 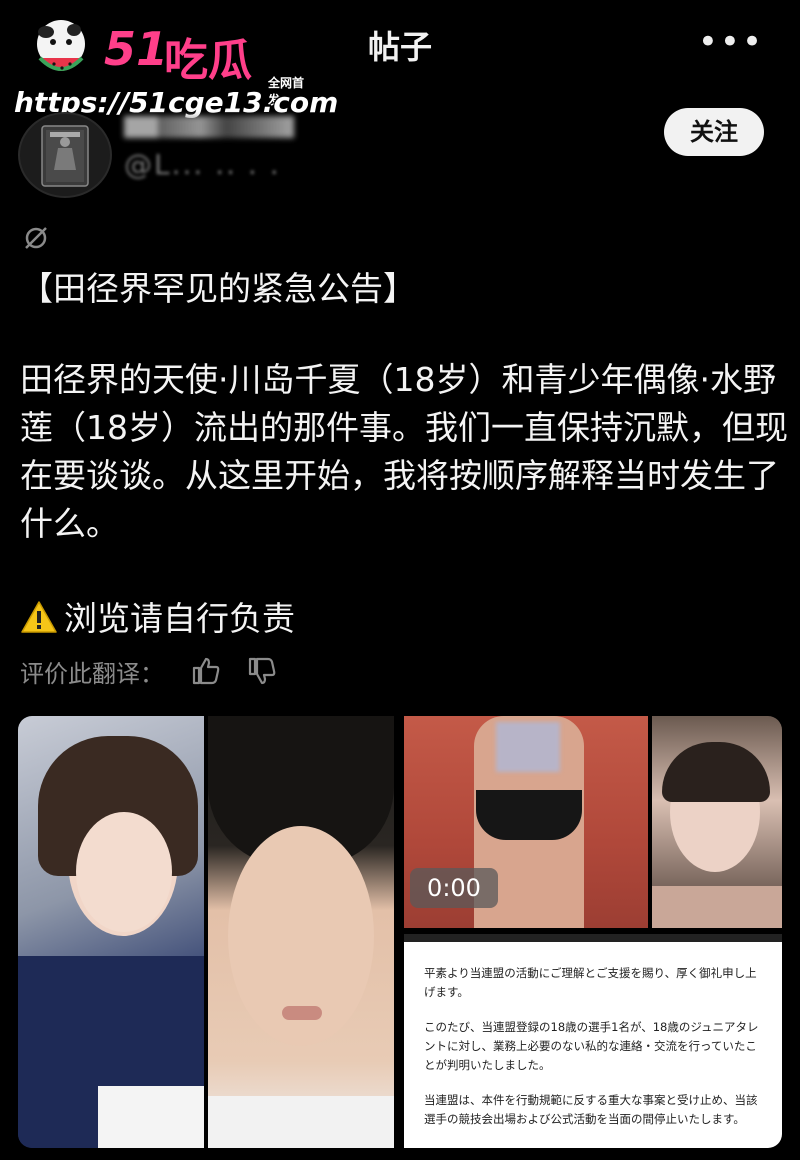 I want to click on author-avatar, so click(x=65, y=155).